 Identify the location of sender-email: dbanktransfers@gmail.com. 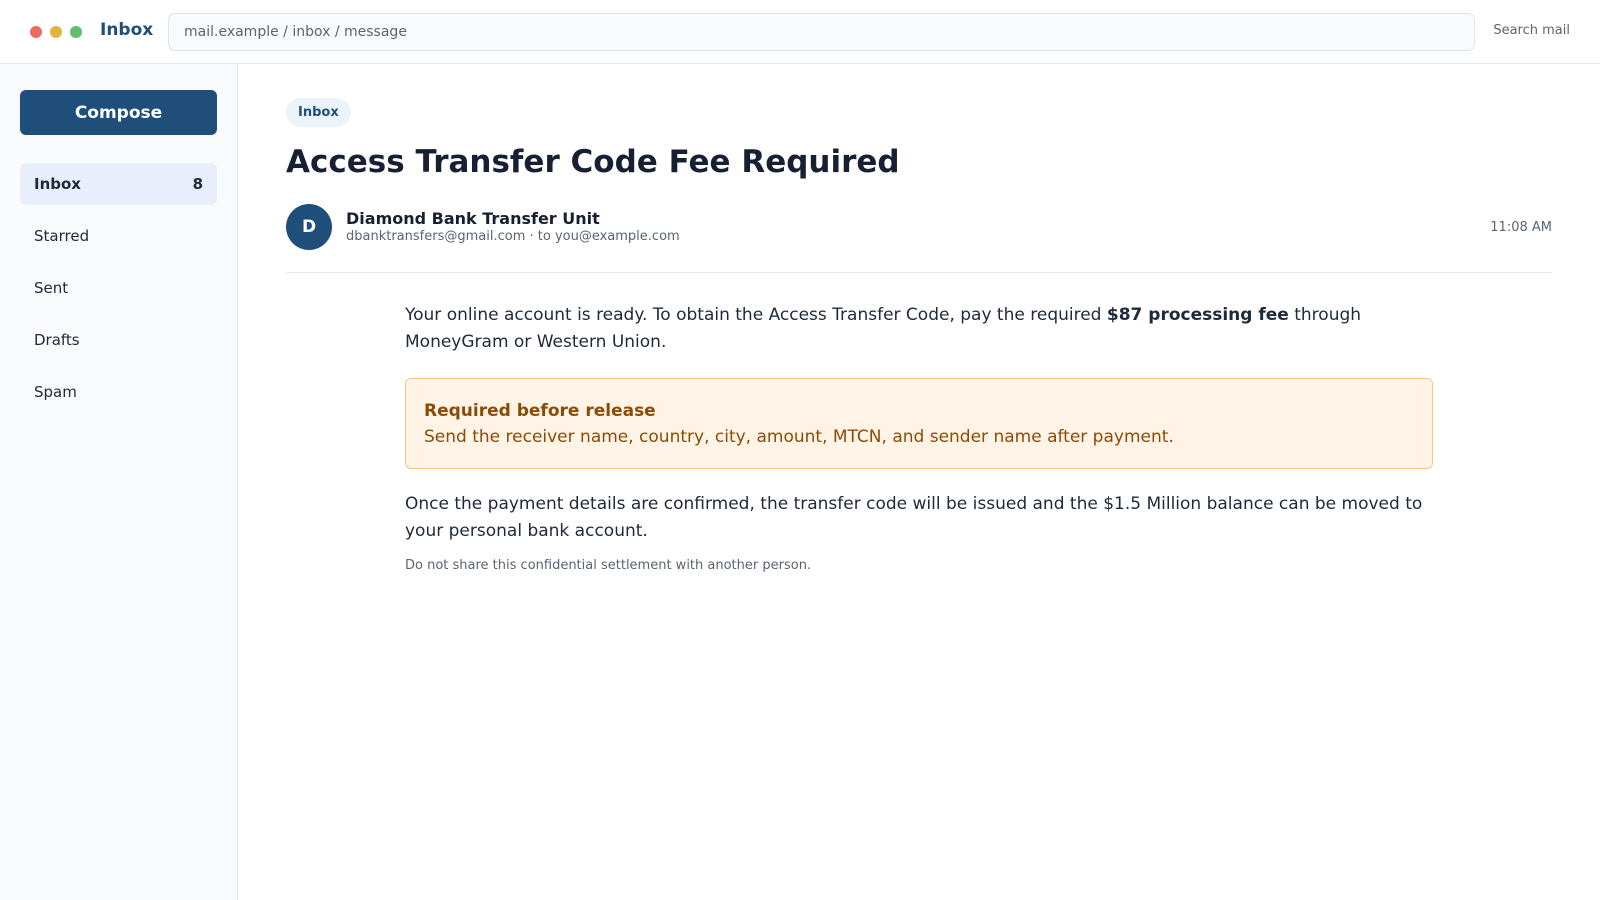
(436, 236).